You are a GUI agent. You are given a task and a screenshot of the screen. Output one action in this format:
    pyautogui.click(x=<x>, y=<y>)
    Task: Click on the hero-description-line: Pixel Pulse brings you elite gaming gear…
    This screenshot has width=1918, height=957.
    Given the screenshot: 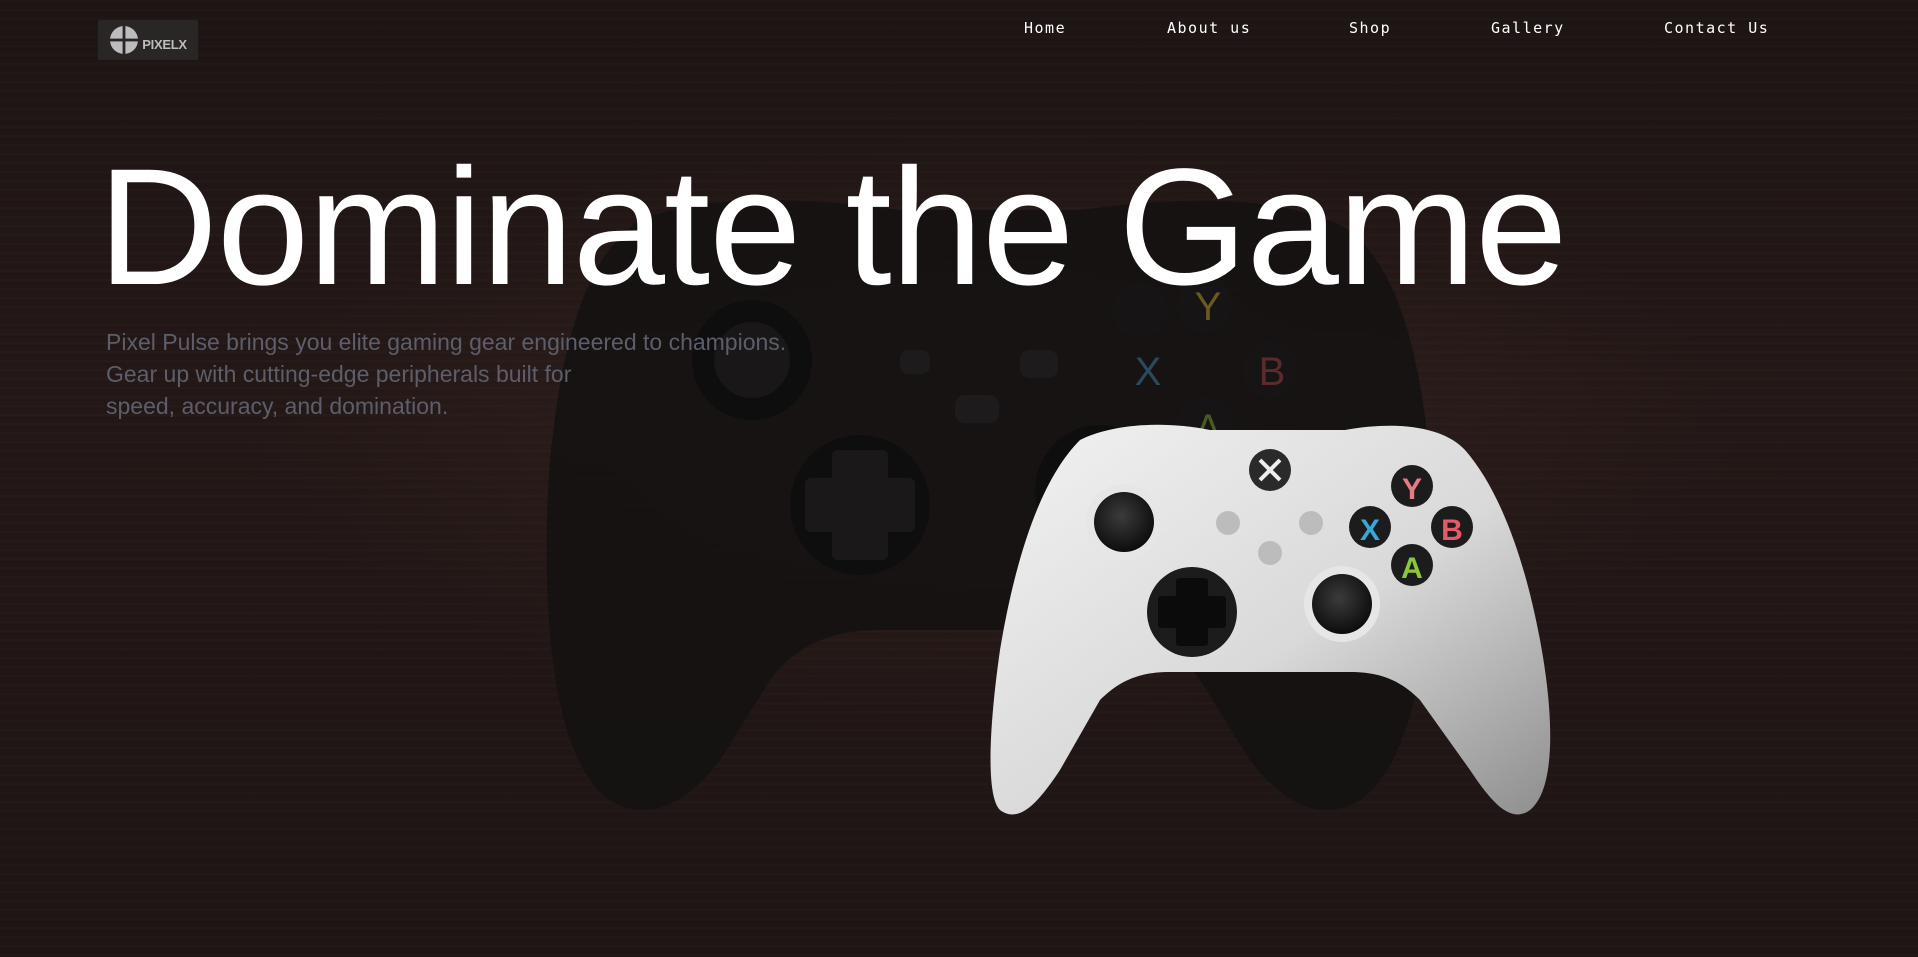 What is the action you would take?
    pyautogui.click(x=446, y=342)
    